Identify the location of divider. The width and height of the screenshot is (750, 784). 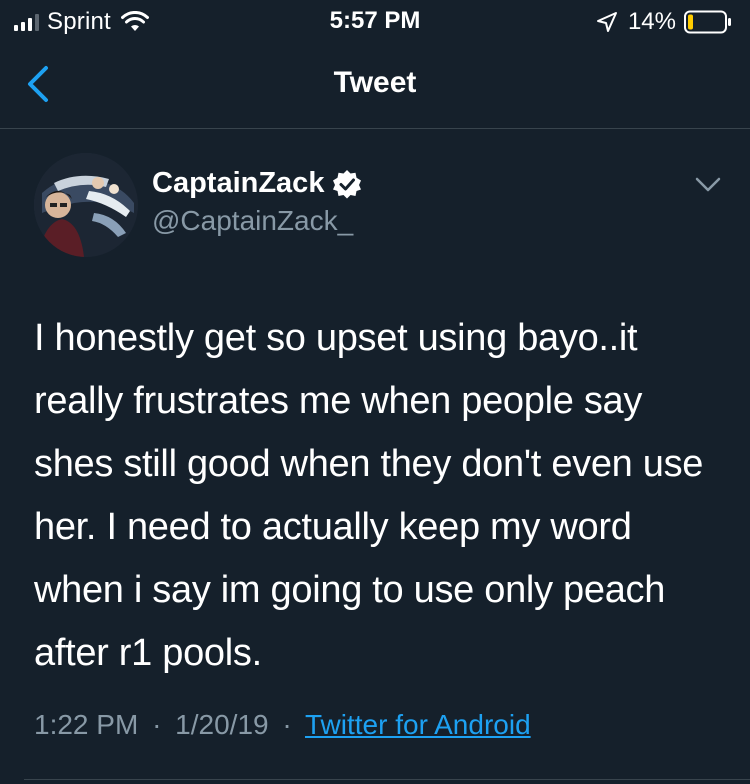
(387, 779).